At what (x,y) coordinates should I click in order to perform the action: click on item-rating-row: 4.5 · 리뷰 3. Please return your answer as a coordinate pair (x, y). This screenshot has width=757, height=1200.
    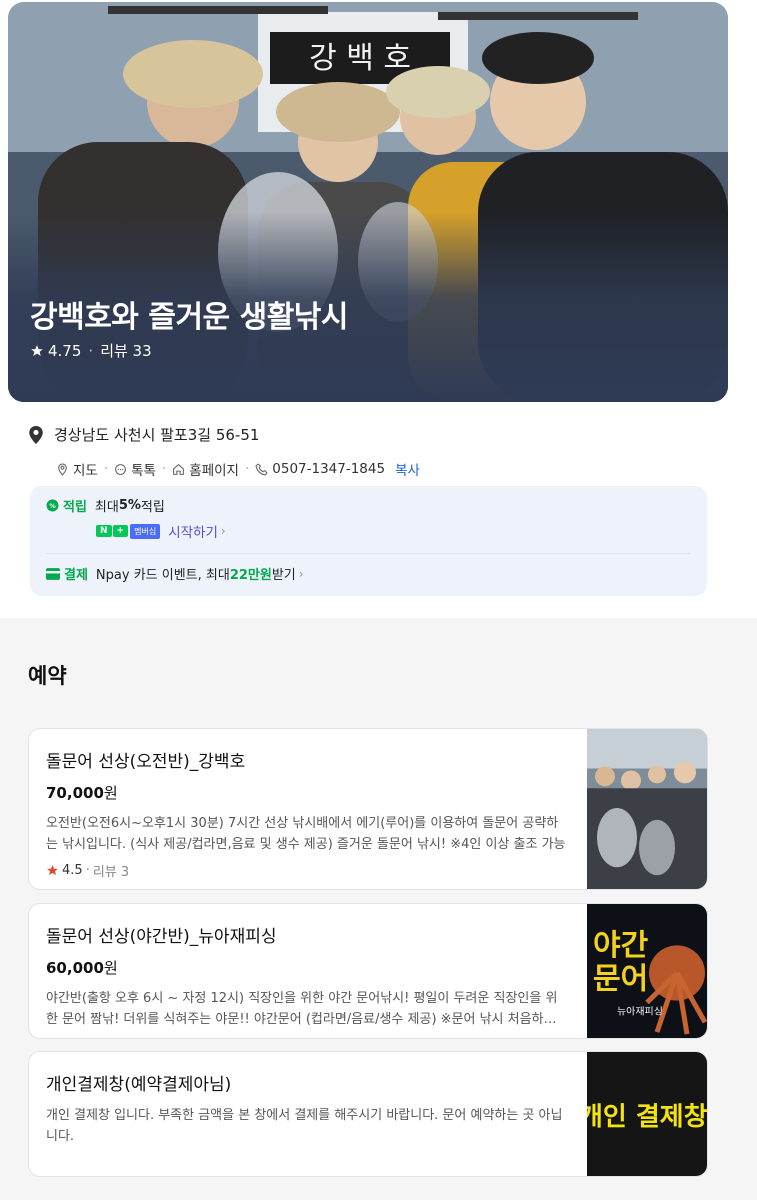
    Looking at the image, I should click on (307, 870).